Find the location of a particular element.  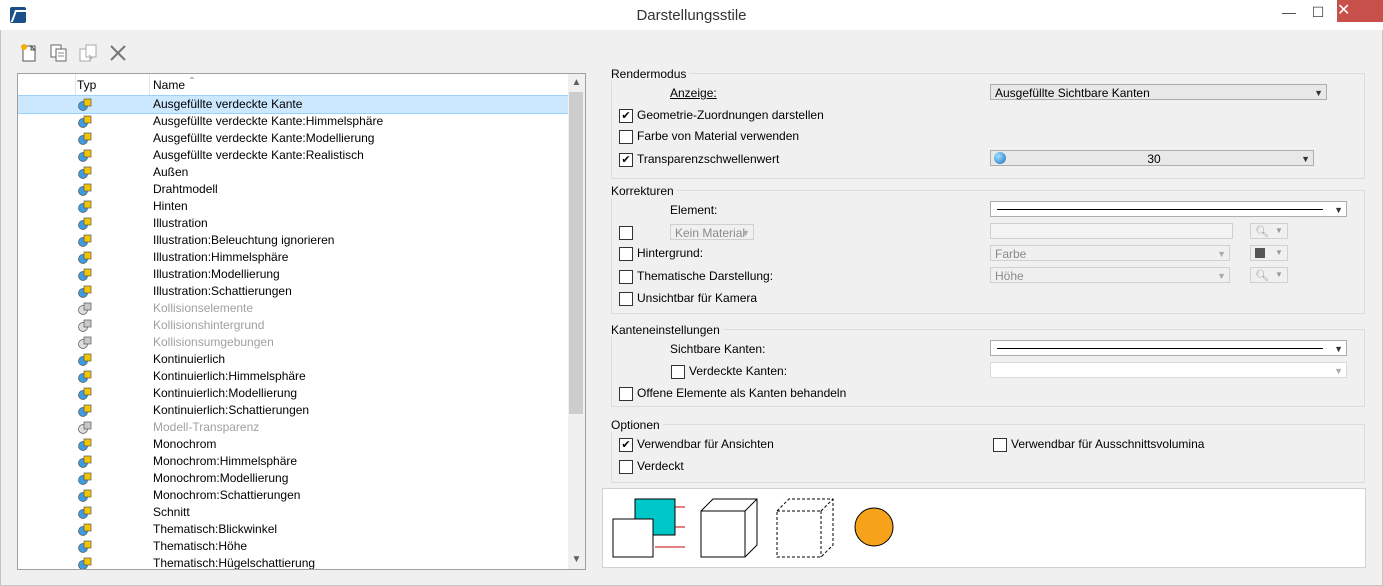

list-item: Illustration:Himmelsphäre is located at coordinates (293, 257).